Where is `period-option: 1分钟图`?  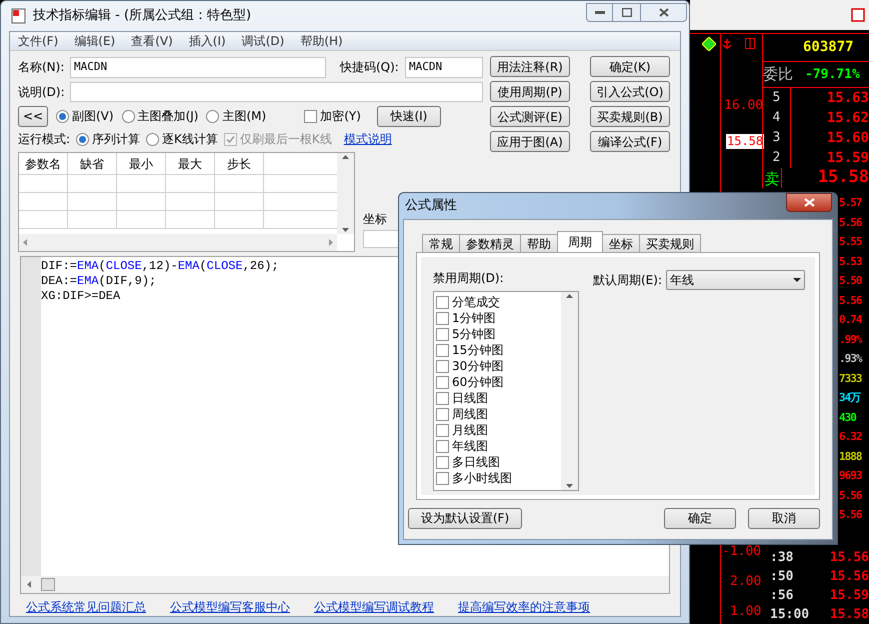 period-option: 1分钟图 is located at coordinates (474, 318).